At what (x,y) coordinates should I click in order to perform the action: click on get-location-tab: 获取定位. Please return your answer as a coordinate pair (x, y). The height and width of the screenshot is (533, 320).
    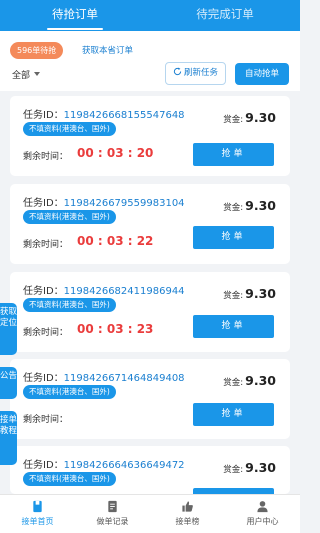
    Looking at the image, I should click on (8, 329).